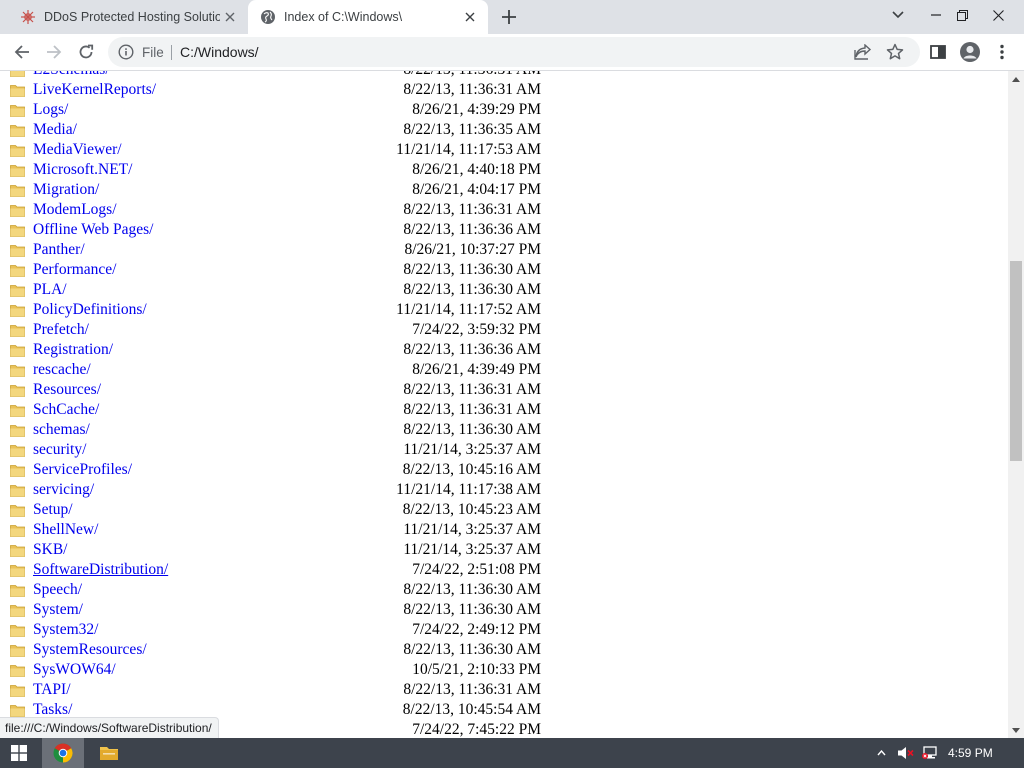 Image resolution: width=1024 pixels, height=768 pixels. Describe the element at coordinates (66, 190) in the screenshot. I see `folder-link: Migration/` at that location.